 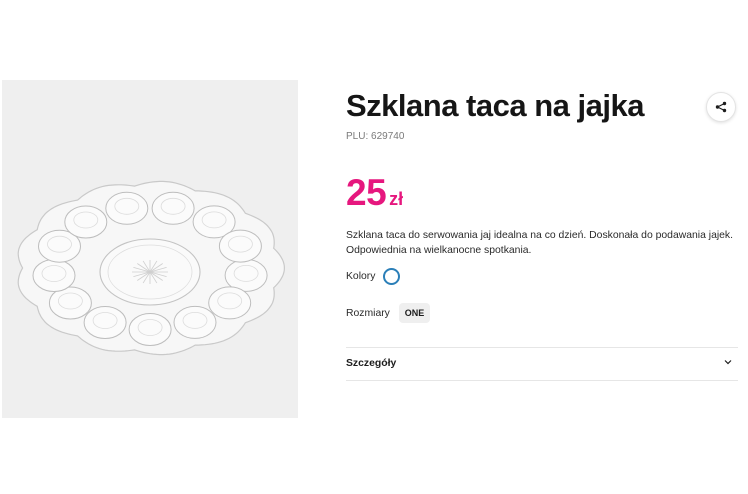 I want to click on share-button, so click(x=721, y=107).